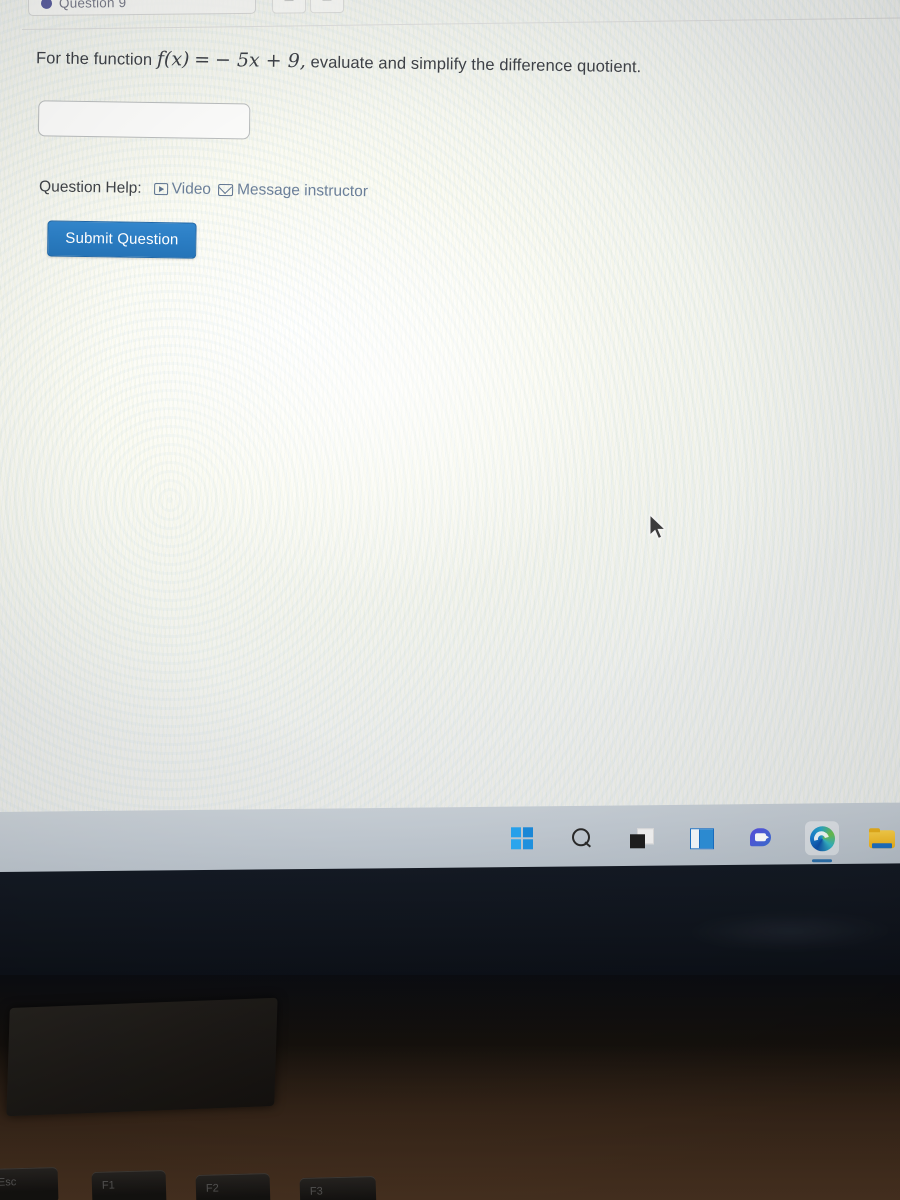 The width and height of the screenshot is (900, 1200). I want to click on keyboard-key: F3, so click(338, 1187).